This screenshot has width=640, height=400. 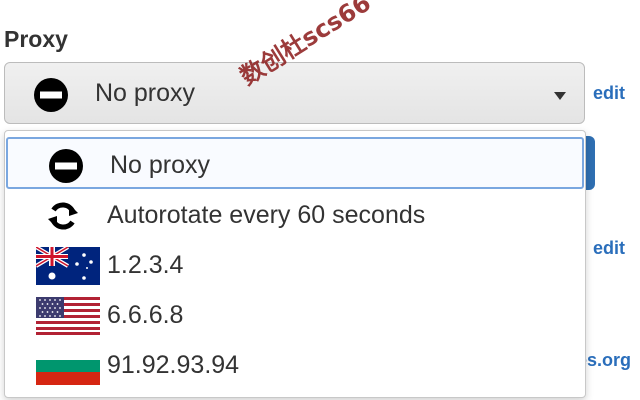 I want to click on proxy-select-value: No proxy, so click(x=145, y=93).